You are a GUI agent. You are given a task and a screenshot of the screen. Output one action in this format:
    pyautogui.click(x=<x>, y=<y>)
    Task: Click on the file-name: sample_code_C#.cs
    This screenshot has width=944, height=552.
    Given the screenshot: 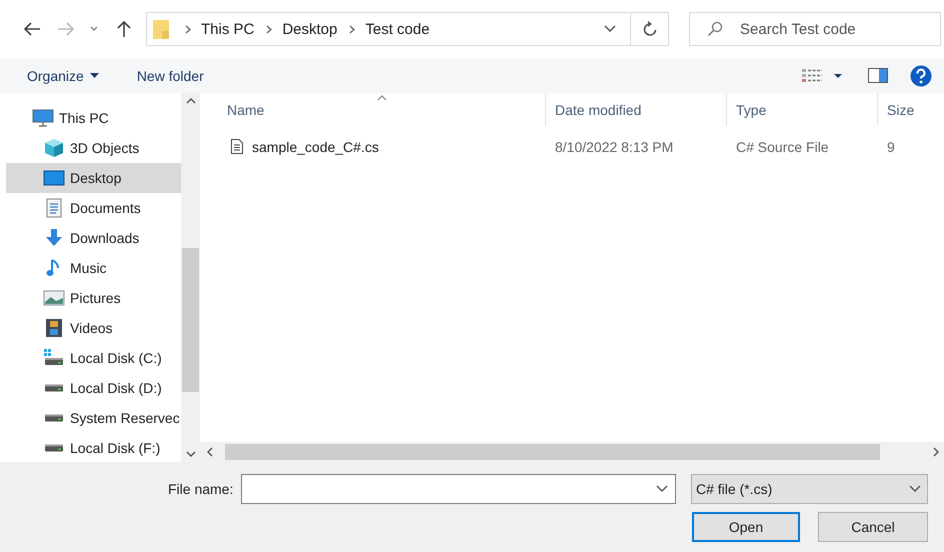 What is the action you would take?
    pyautogui.click(x=315, y=146)
    